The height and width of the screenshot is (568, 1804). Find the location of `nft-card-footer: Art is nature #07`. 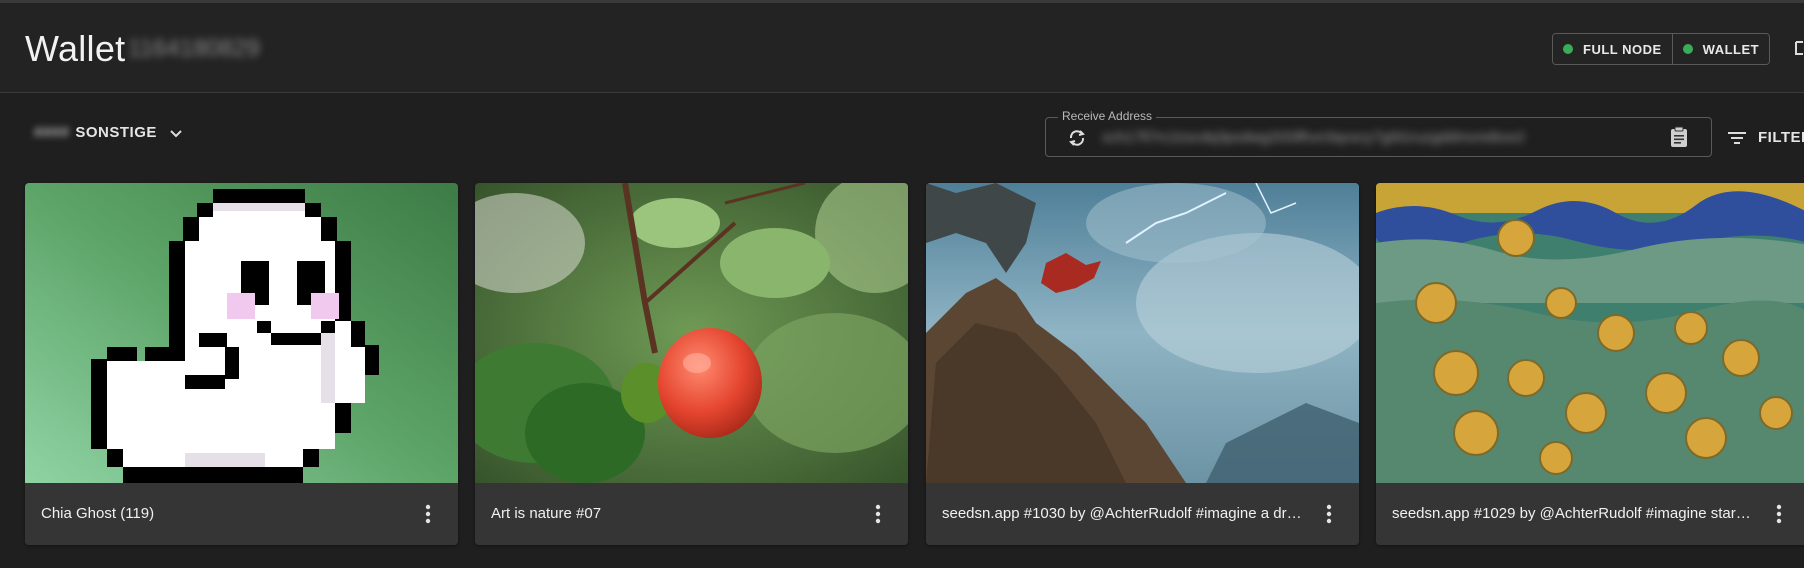

nft-card-footer: Art is nature #07 is located at coordinates (691, 514).